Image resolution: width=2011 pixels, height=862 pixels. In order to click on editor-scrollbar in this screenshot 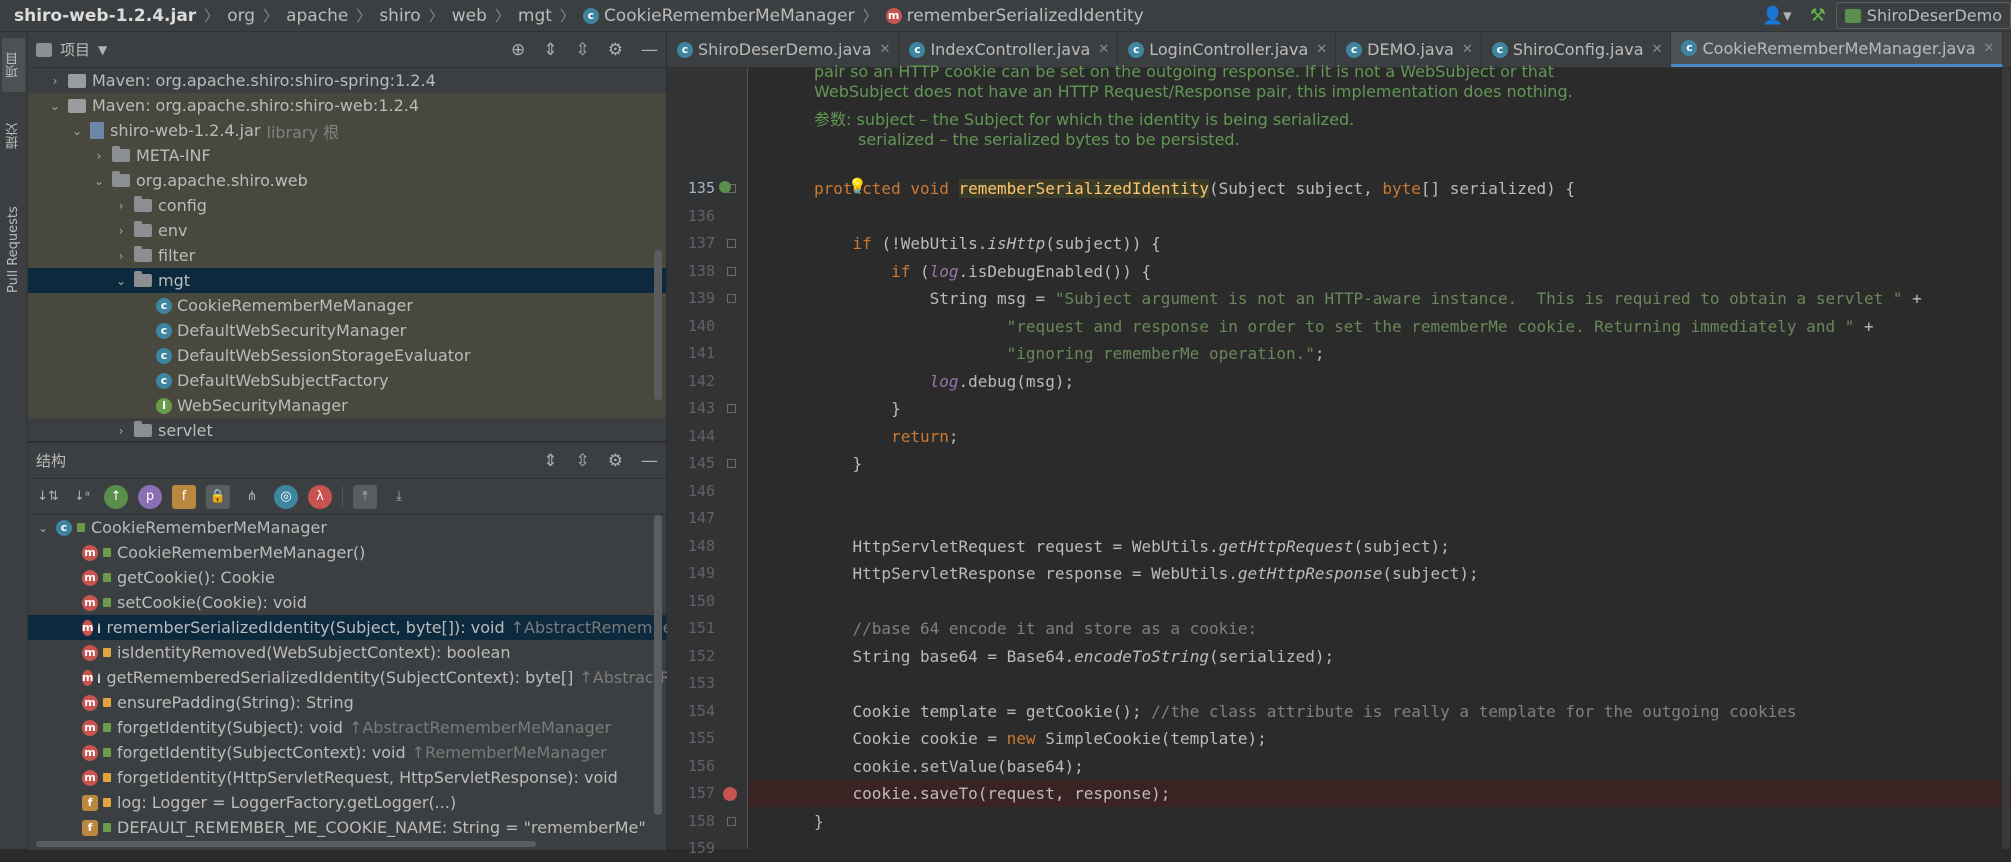, I will do `click(2006, 458)`.